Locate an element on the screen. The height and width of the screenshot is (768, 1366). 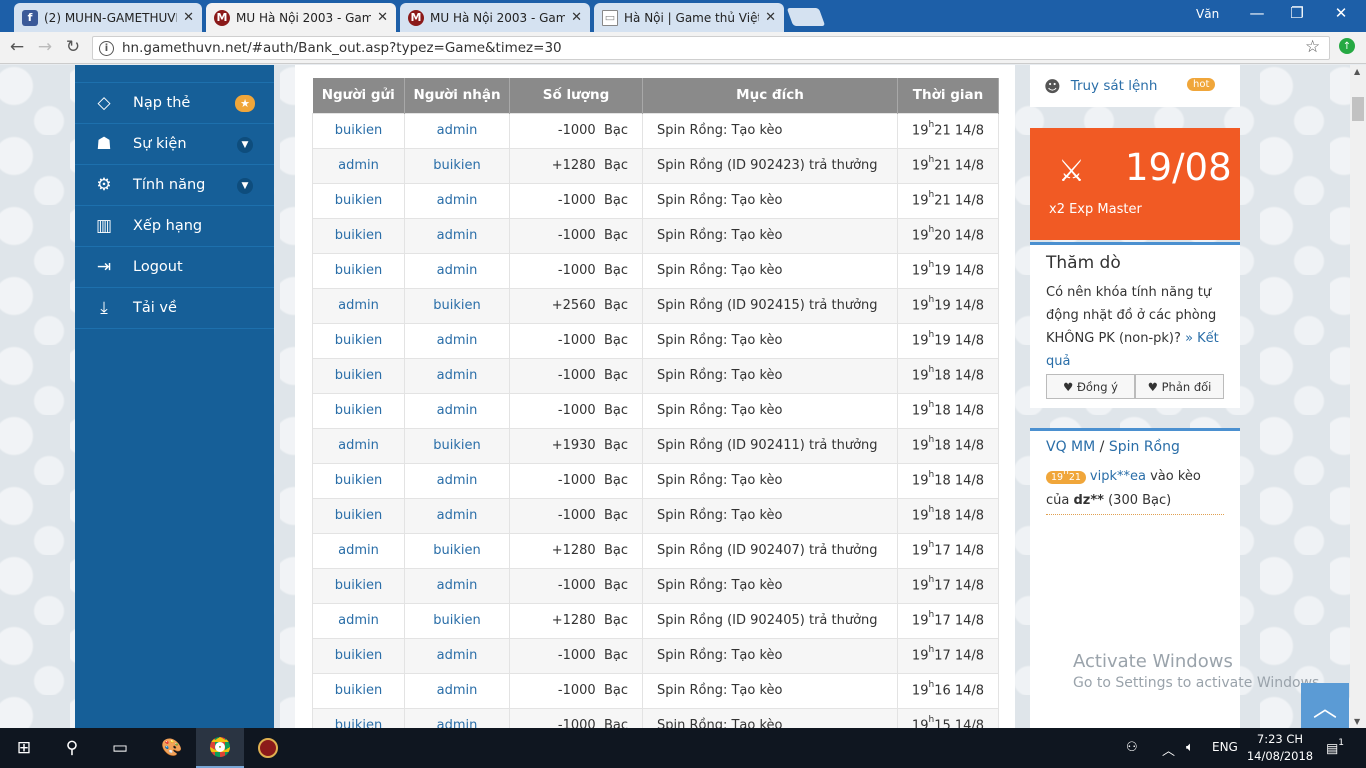
paint-app-icon: 🎨 is located at coordinates (172, 748).